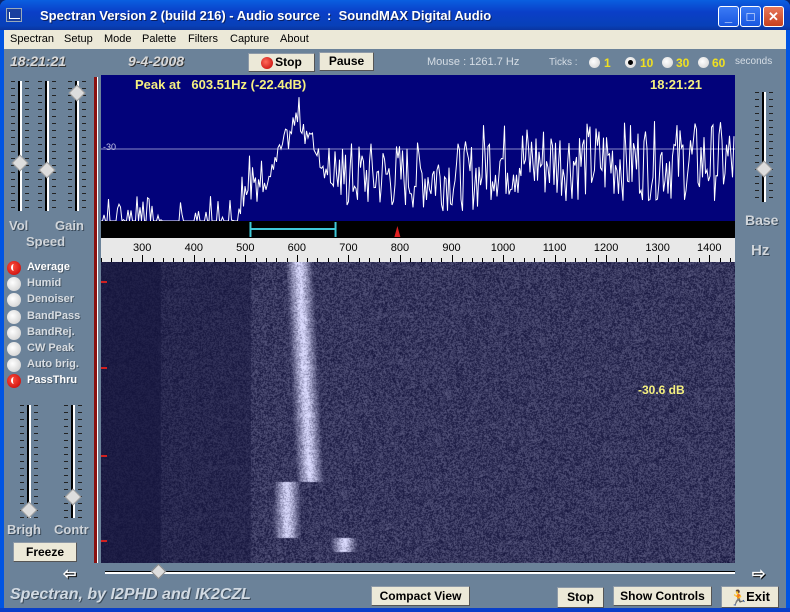 The image size is (790, 612). What do you see at coordinates (51, 331) in the screenshot?
I see `option-label: BandRej.` at bounding box center [51, 331].